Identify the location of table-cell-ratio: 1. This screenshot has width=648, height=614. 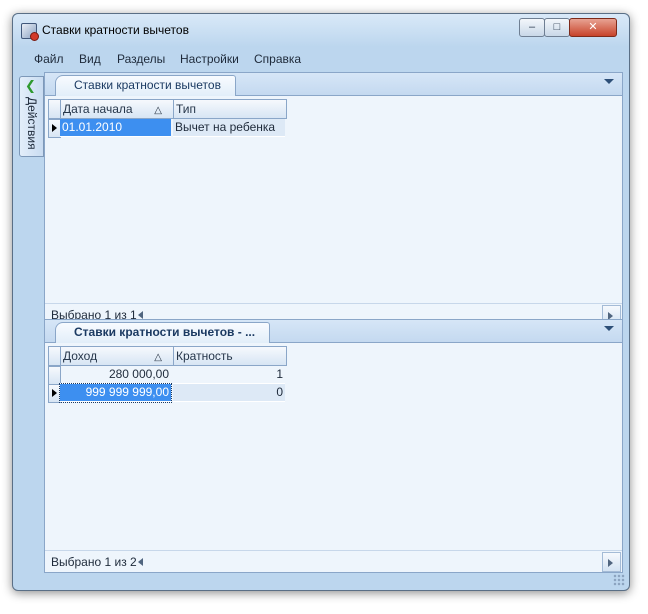
(229, 375).